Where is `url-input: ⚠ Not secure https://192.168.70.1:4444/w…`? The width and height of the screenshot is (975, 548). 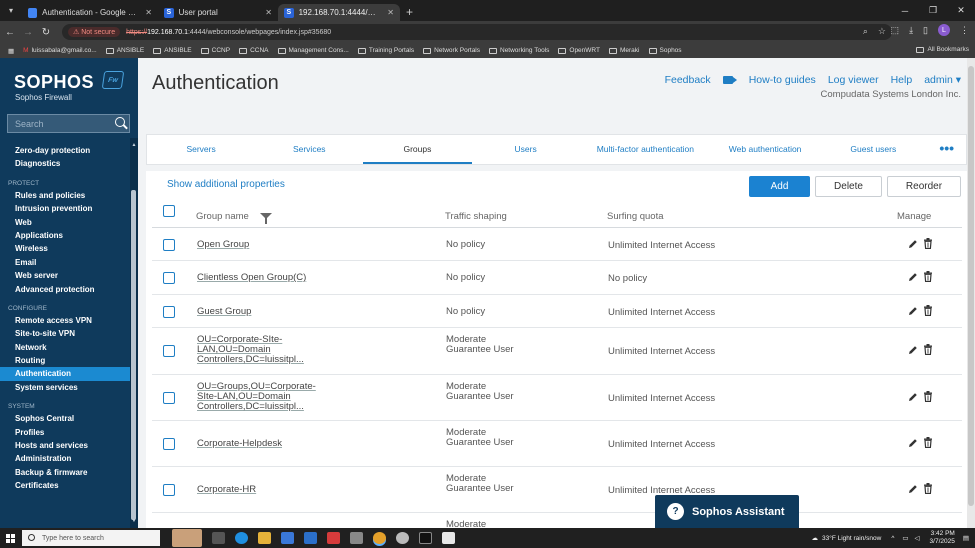
url-input: ⚠ Not secure https://192.168.70.1:4444/w… is located at coordinates (477, 32).